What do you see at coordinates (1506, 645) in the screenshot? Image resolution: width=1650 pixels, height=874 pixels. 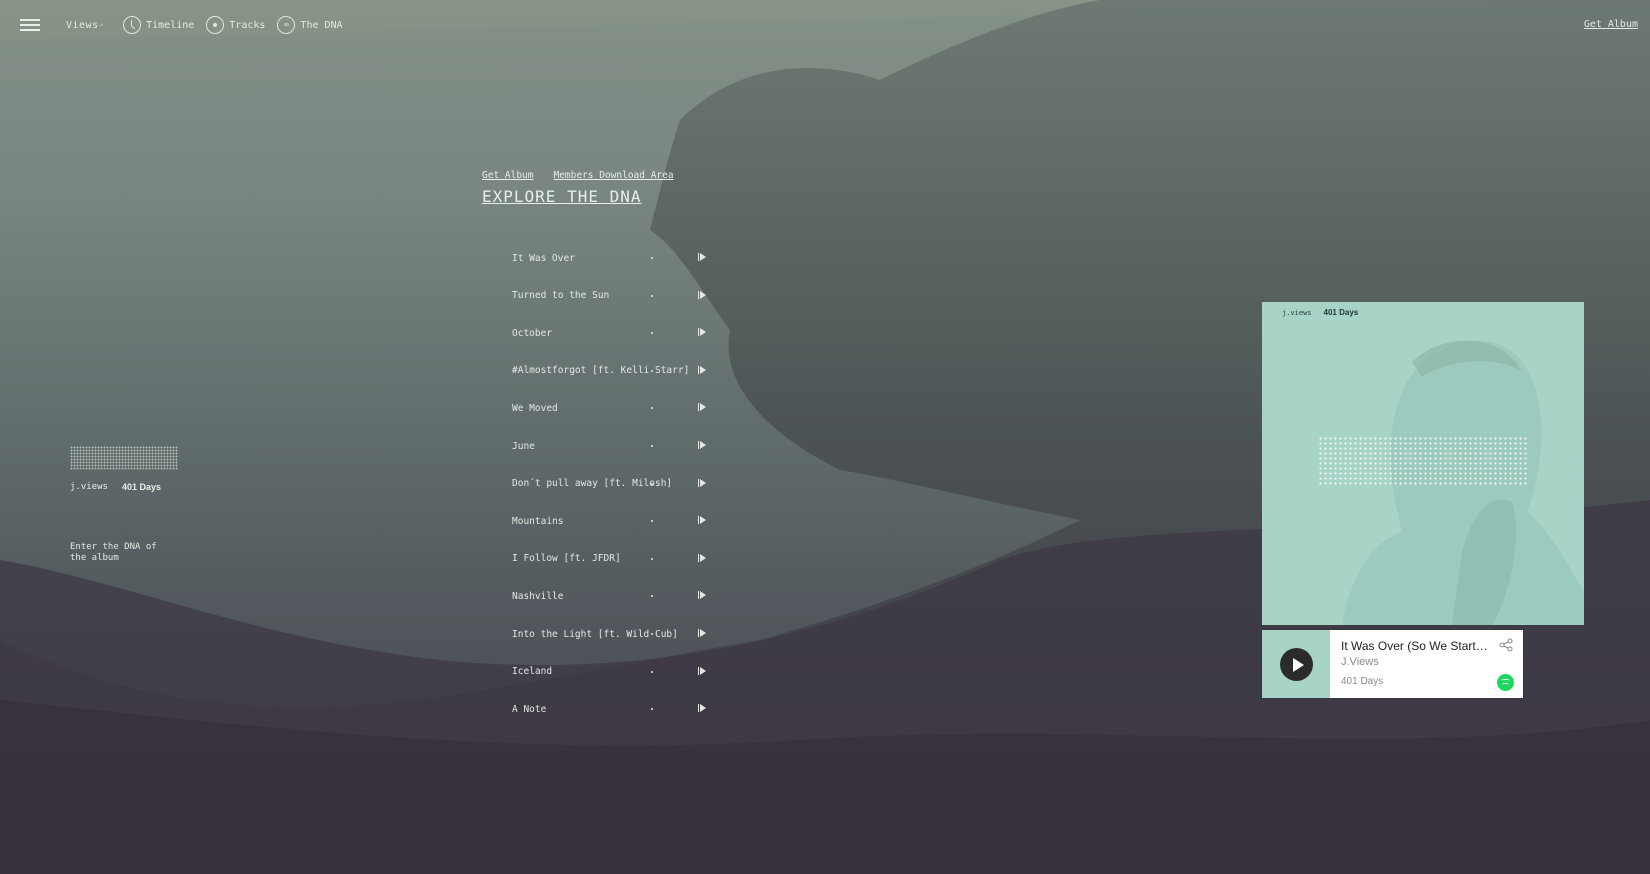 I see `share-icon` at bounding box center [1506, 645].